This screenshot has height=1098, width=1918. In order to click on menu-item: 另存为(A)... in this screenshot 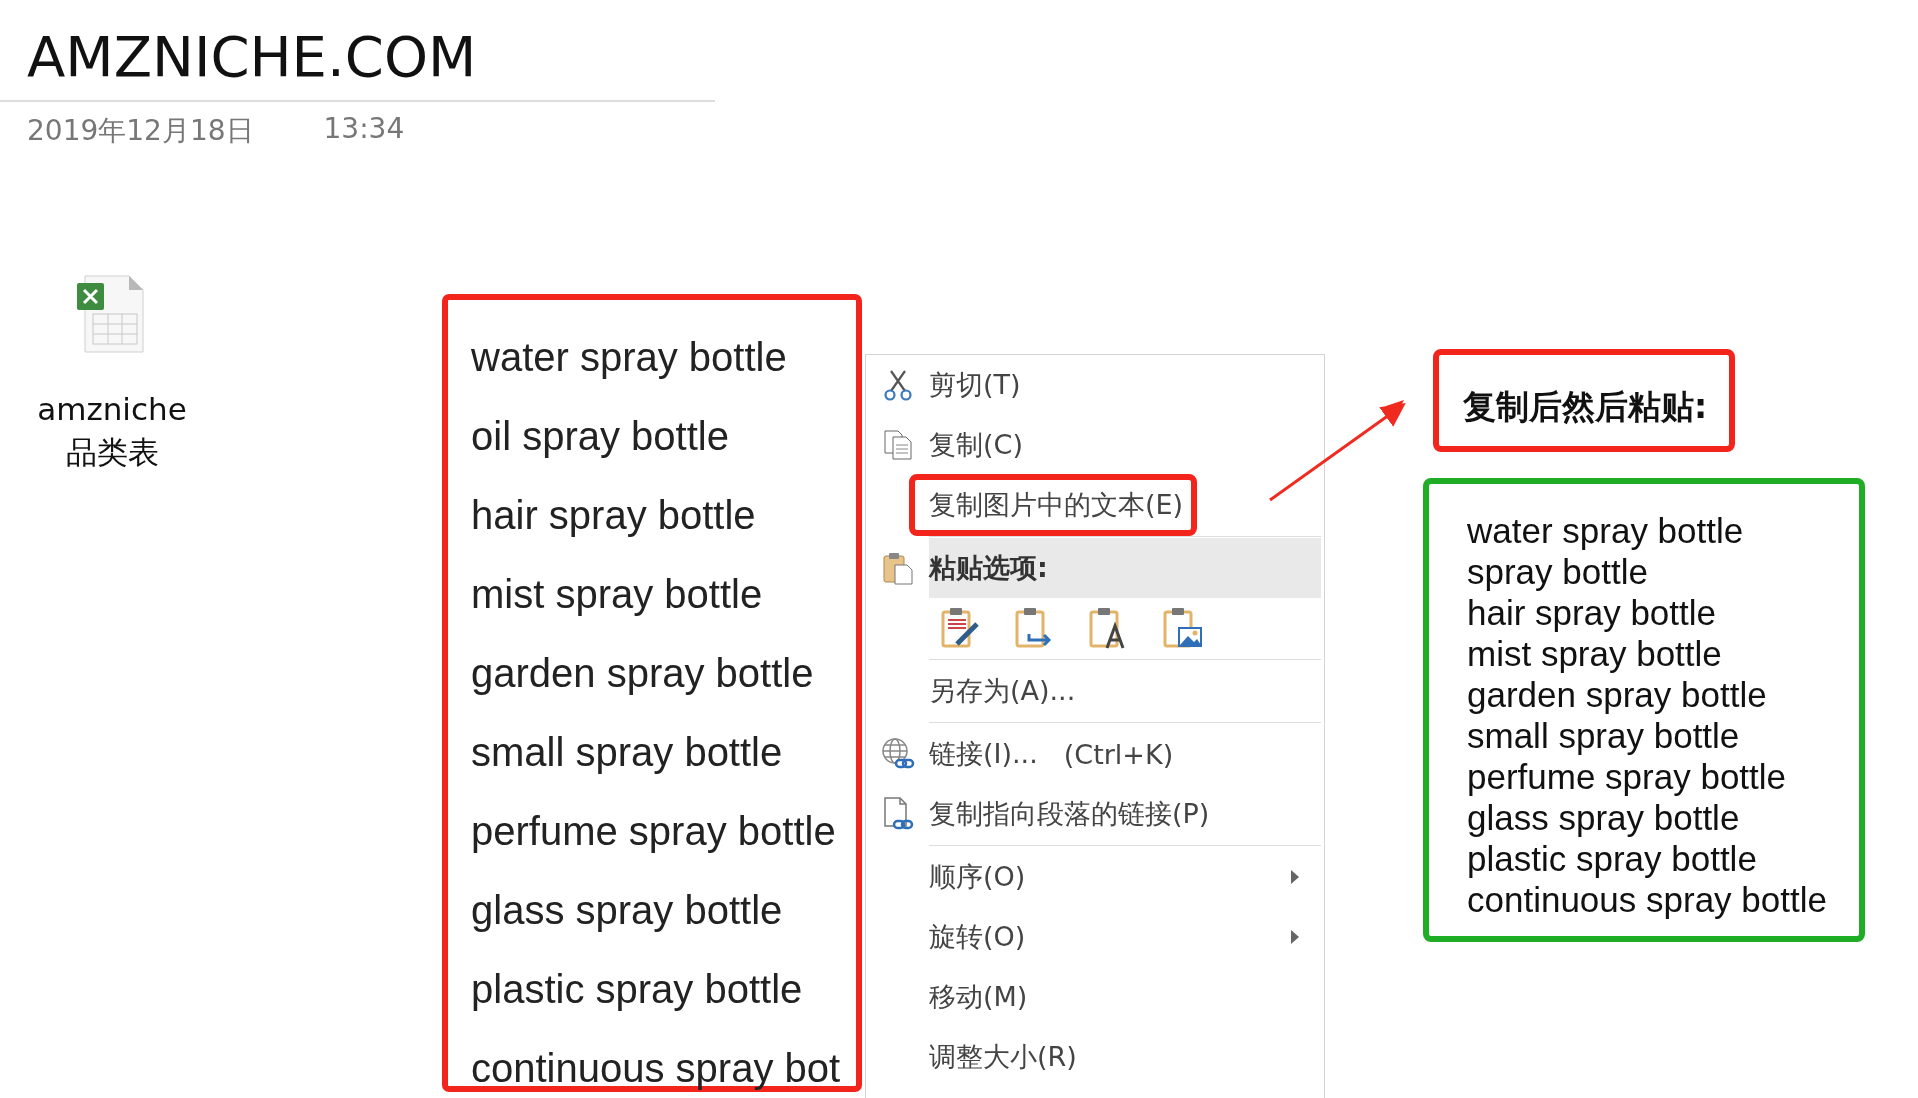, I will do `click(1125, 691)`.